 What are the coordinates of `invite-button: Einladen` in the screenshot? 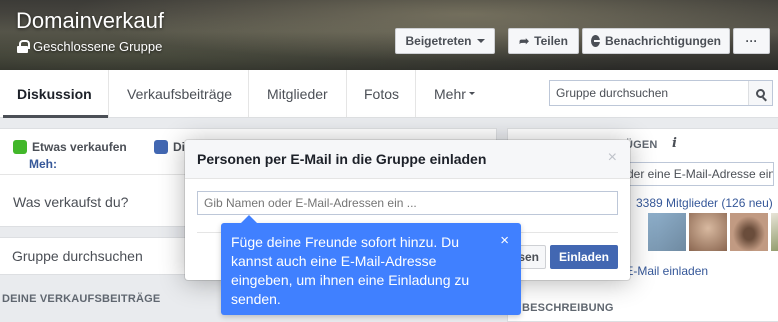 It's located at (584, 257).